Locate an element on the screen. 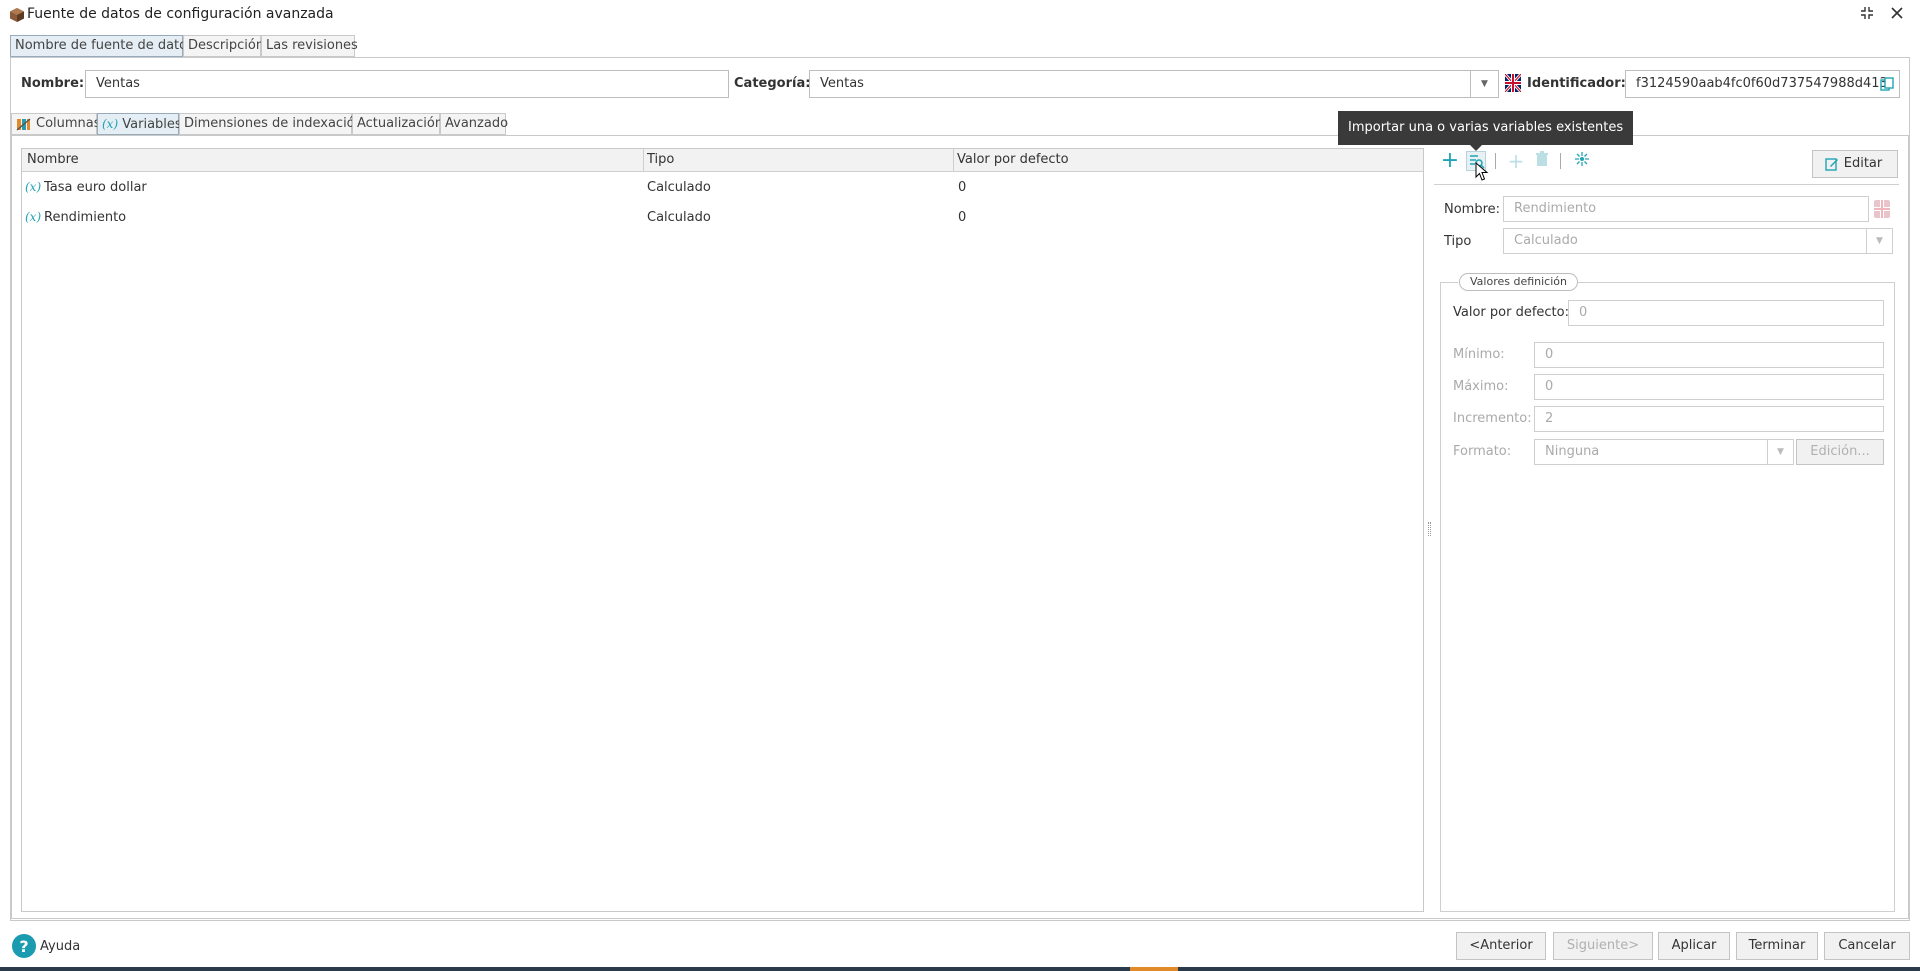  name-label: Nombre: is located at coordinates (53, 83).